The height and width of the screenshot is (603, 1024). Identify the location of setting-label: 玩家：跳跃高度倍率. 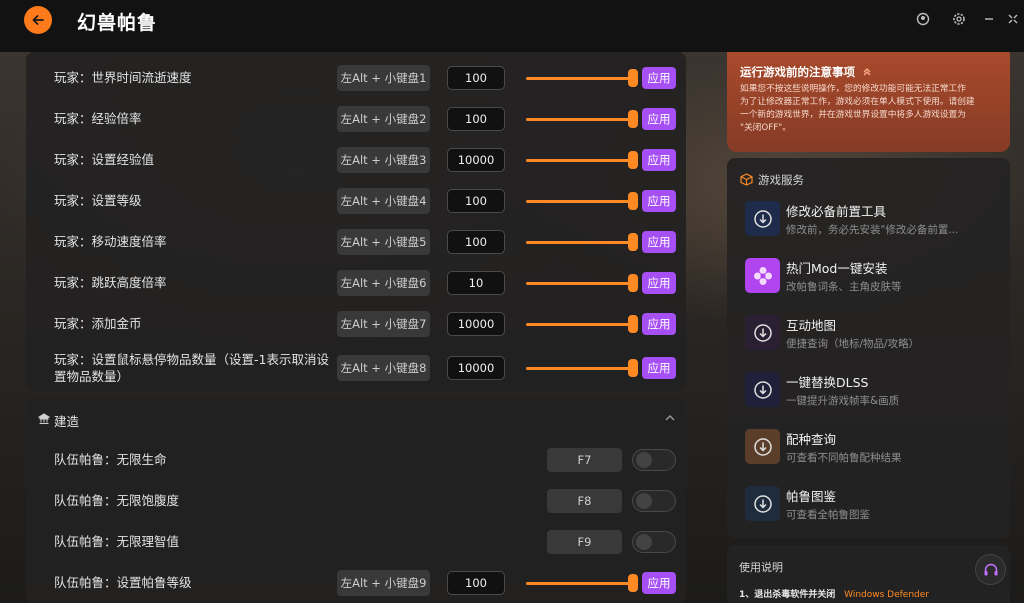
(110, 282).